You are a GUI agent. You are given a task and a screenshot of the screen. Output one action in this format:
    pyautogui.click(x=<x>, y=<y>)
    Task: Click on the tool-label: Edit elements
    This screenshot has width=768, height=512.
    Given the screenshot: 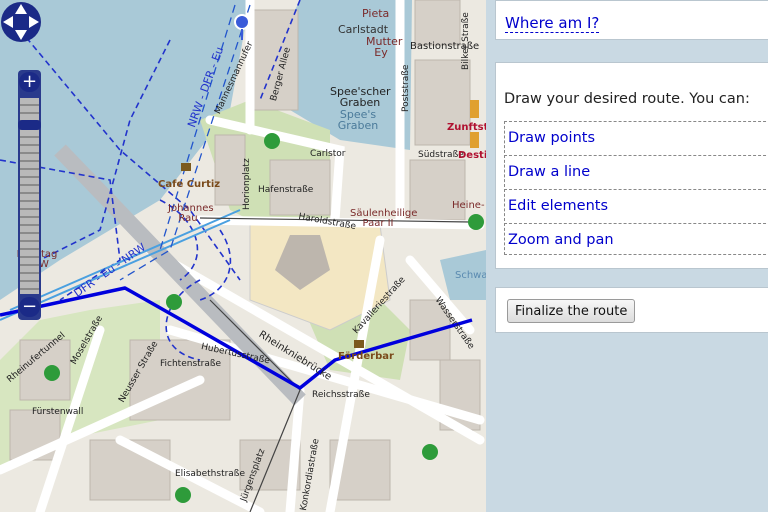 What is the action you would take?
    pyautogui.click(x=558, y=206)
    